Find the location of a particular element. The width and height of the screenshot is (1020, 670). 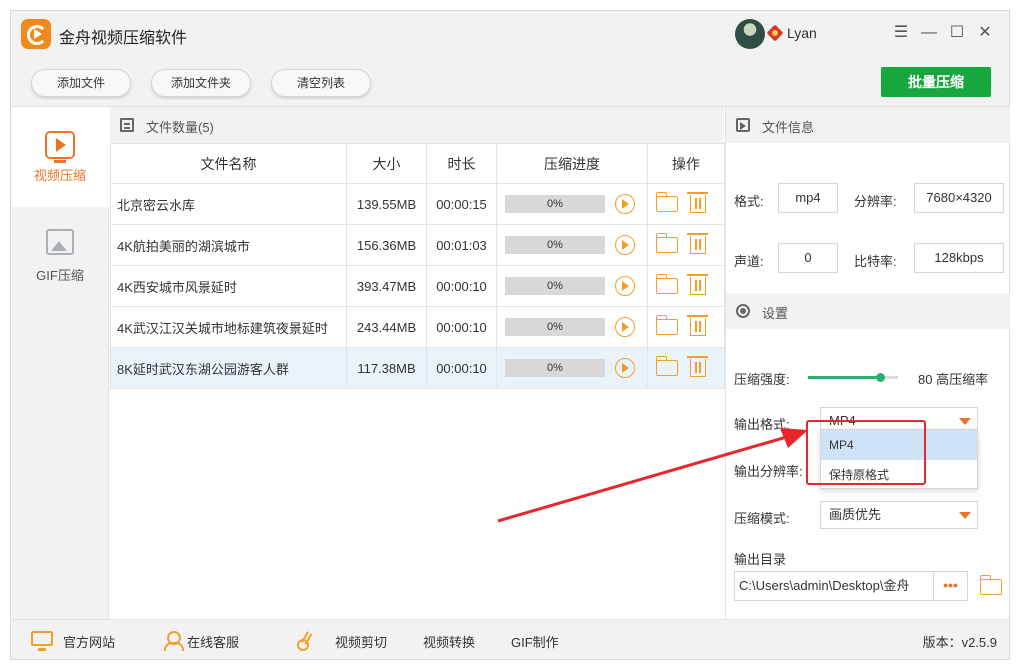

table-header-row: 文件名称 大小 时长 压缩进度 操作 is located at coordinates (417, 163).